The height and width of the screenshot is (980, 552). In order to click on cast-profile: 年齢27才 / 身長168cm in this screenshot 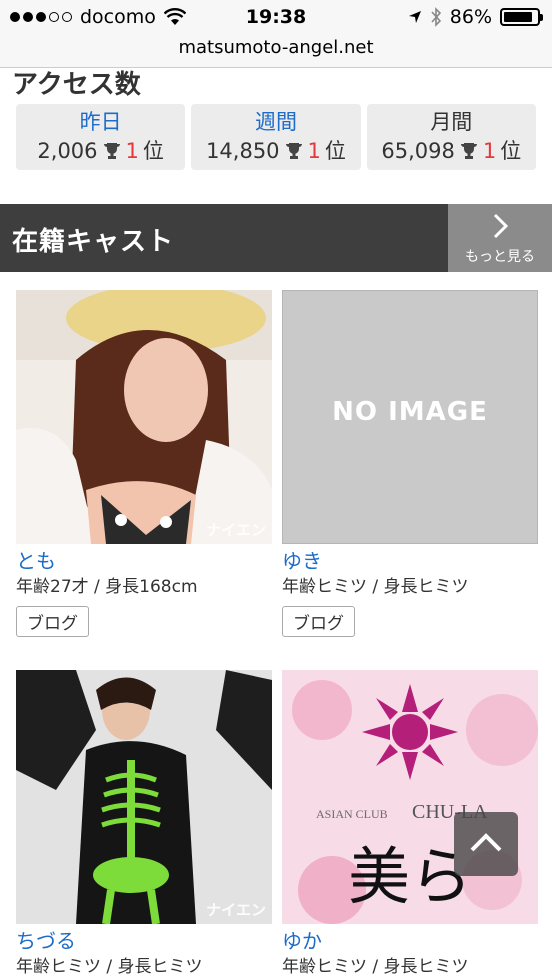, I will do `click(107, 587)`.